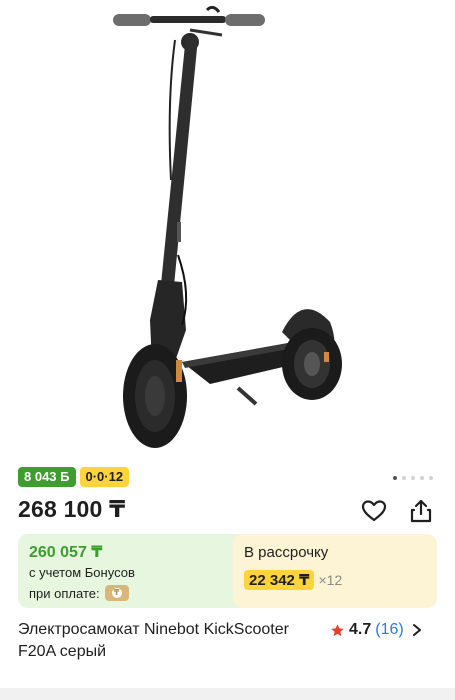 This screenshot has width=455, height=700. Describe the element at coordinates (116, 593) in the screenshot. I see `payment-method-icon: ₸` at that location.